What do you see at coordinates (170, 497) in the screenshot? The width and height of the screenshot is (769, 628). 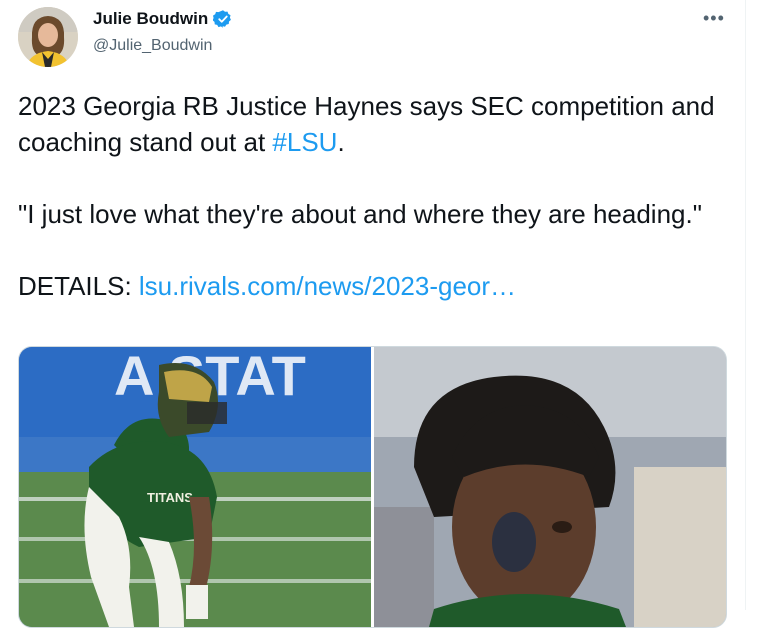 I see `jersey-text: TITANS` at bounding box center [170, 497].